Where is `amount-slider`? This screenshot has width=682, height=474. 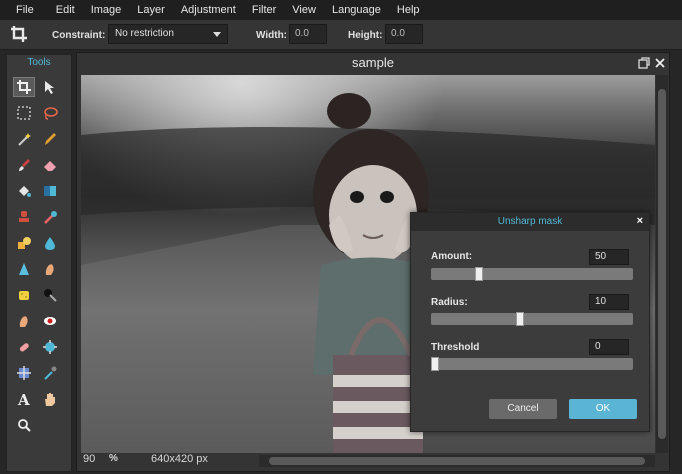
amount-slider is located at coordinates (532, 274).